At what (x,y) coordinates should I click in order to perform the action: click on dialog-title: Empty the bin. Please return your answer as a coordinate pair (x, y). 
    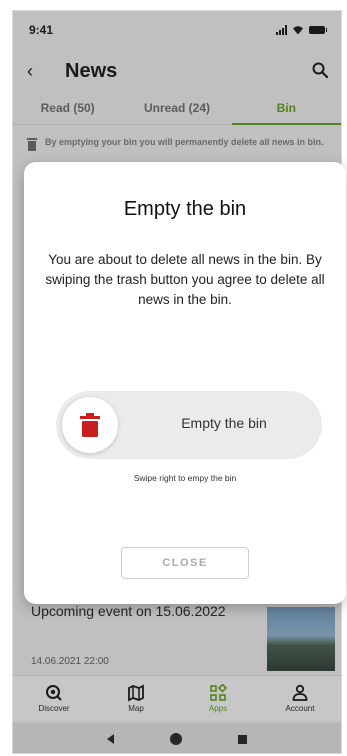
    Looking at the image, I should click on (185, 209).